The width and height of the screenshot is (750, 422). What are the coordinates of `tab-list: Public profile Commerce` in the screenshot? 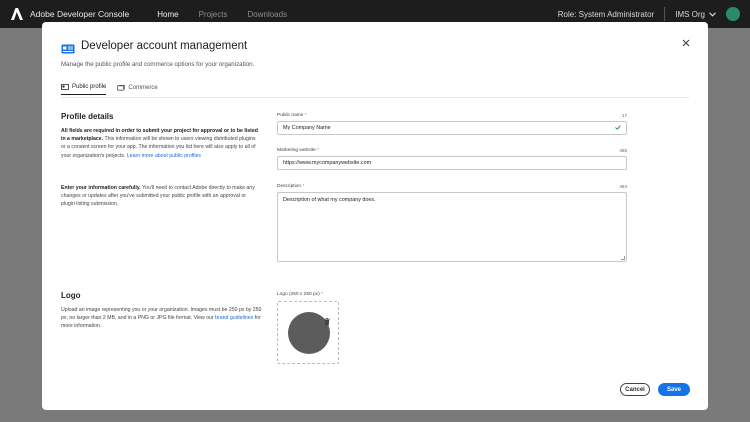 It's located at (115, 89).